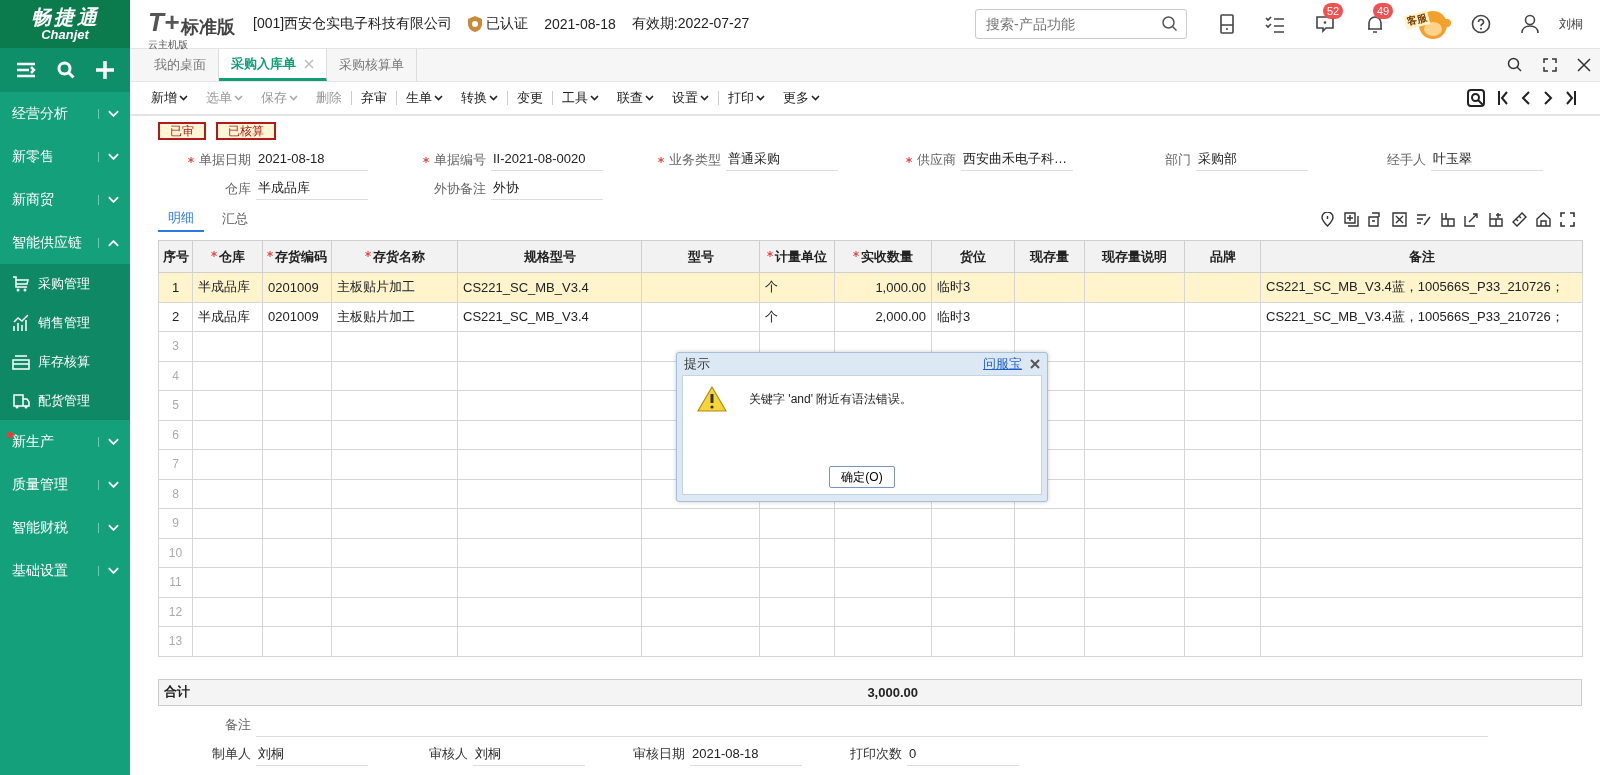 The height and width of the screenshot is (775, 1600). What do you see at coordinates (182, 131) in the screenshot?
I see `status-stamp: 已审` at bounding box center [182, 131].